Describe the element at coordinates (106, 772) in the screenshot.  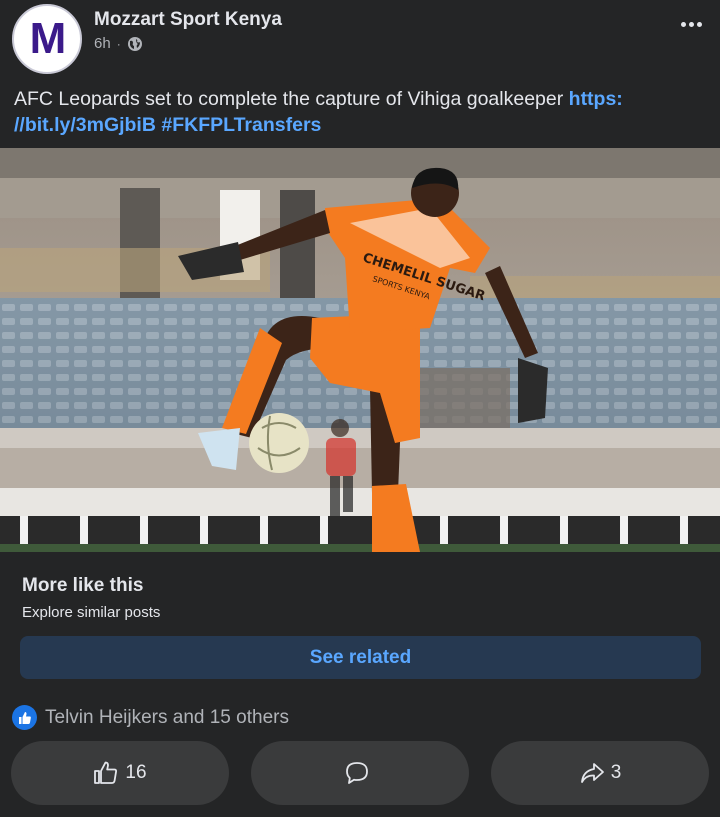
I see `thumbs-up-icon` at that location.